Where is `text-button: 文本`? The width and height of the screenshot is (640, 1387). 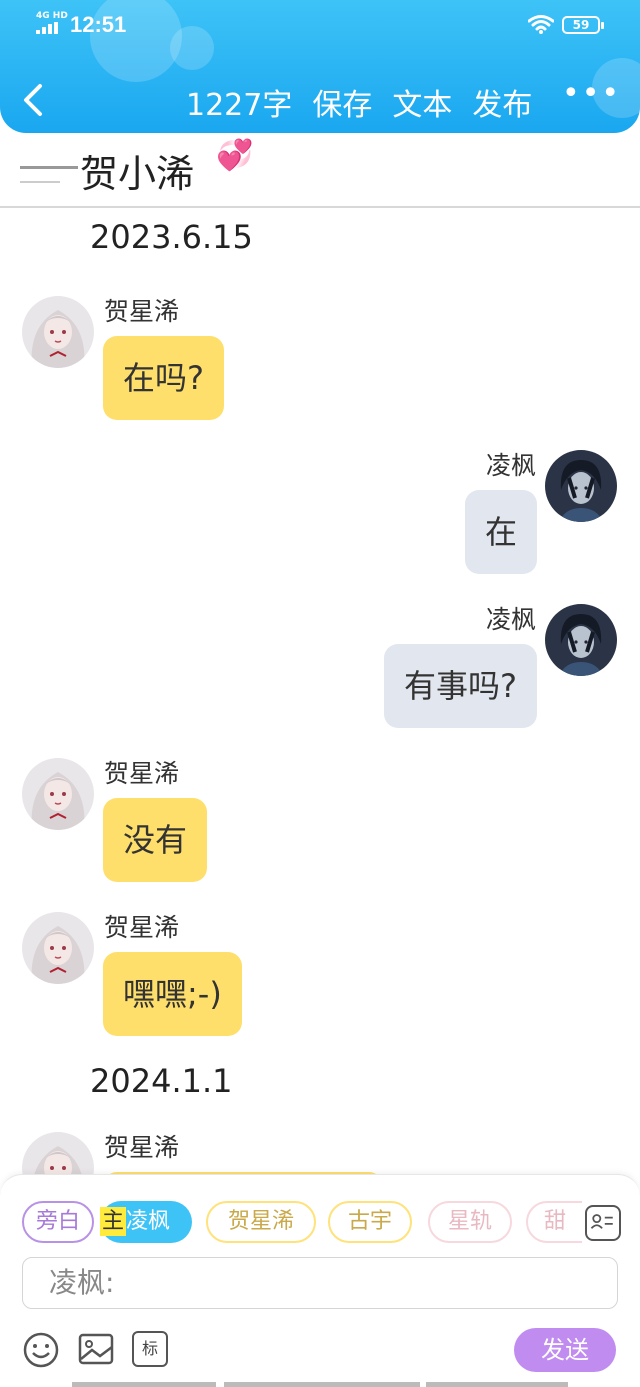
text-button: 文本 is located at coordinates (422, 102).